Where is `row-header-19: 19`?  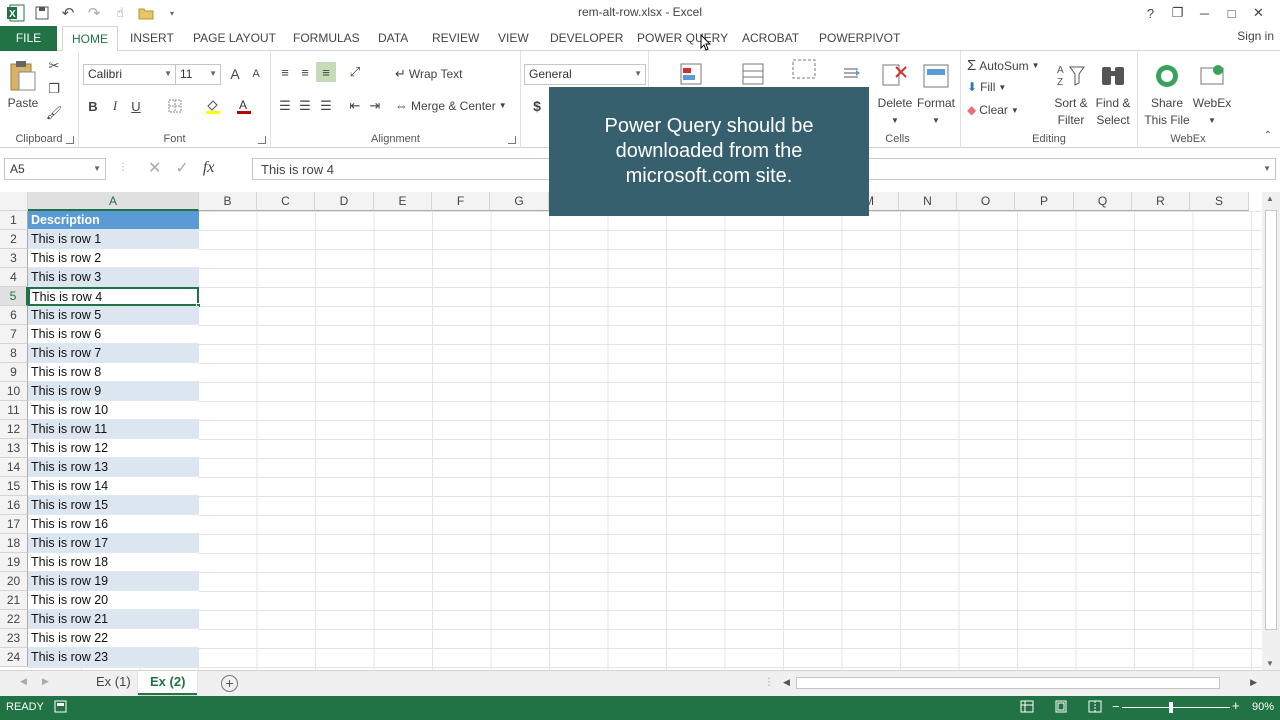 row-header-19: 19 is located at coordinates (14, 562).